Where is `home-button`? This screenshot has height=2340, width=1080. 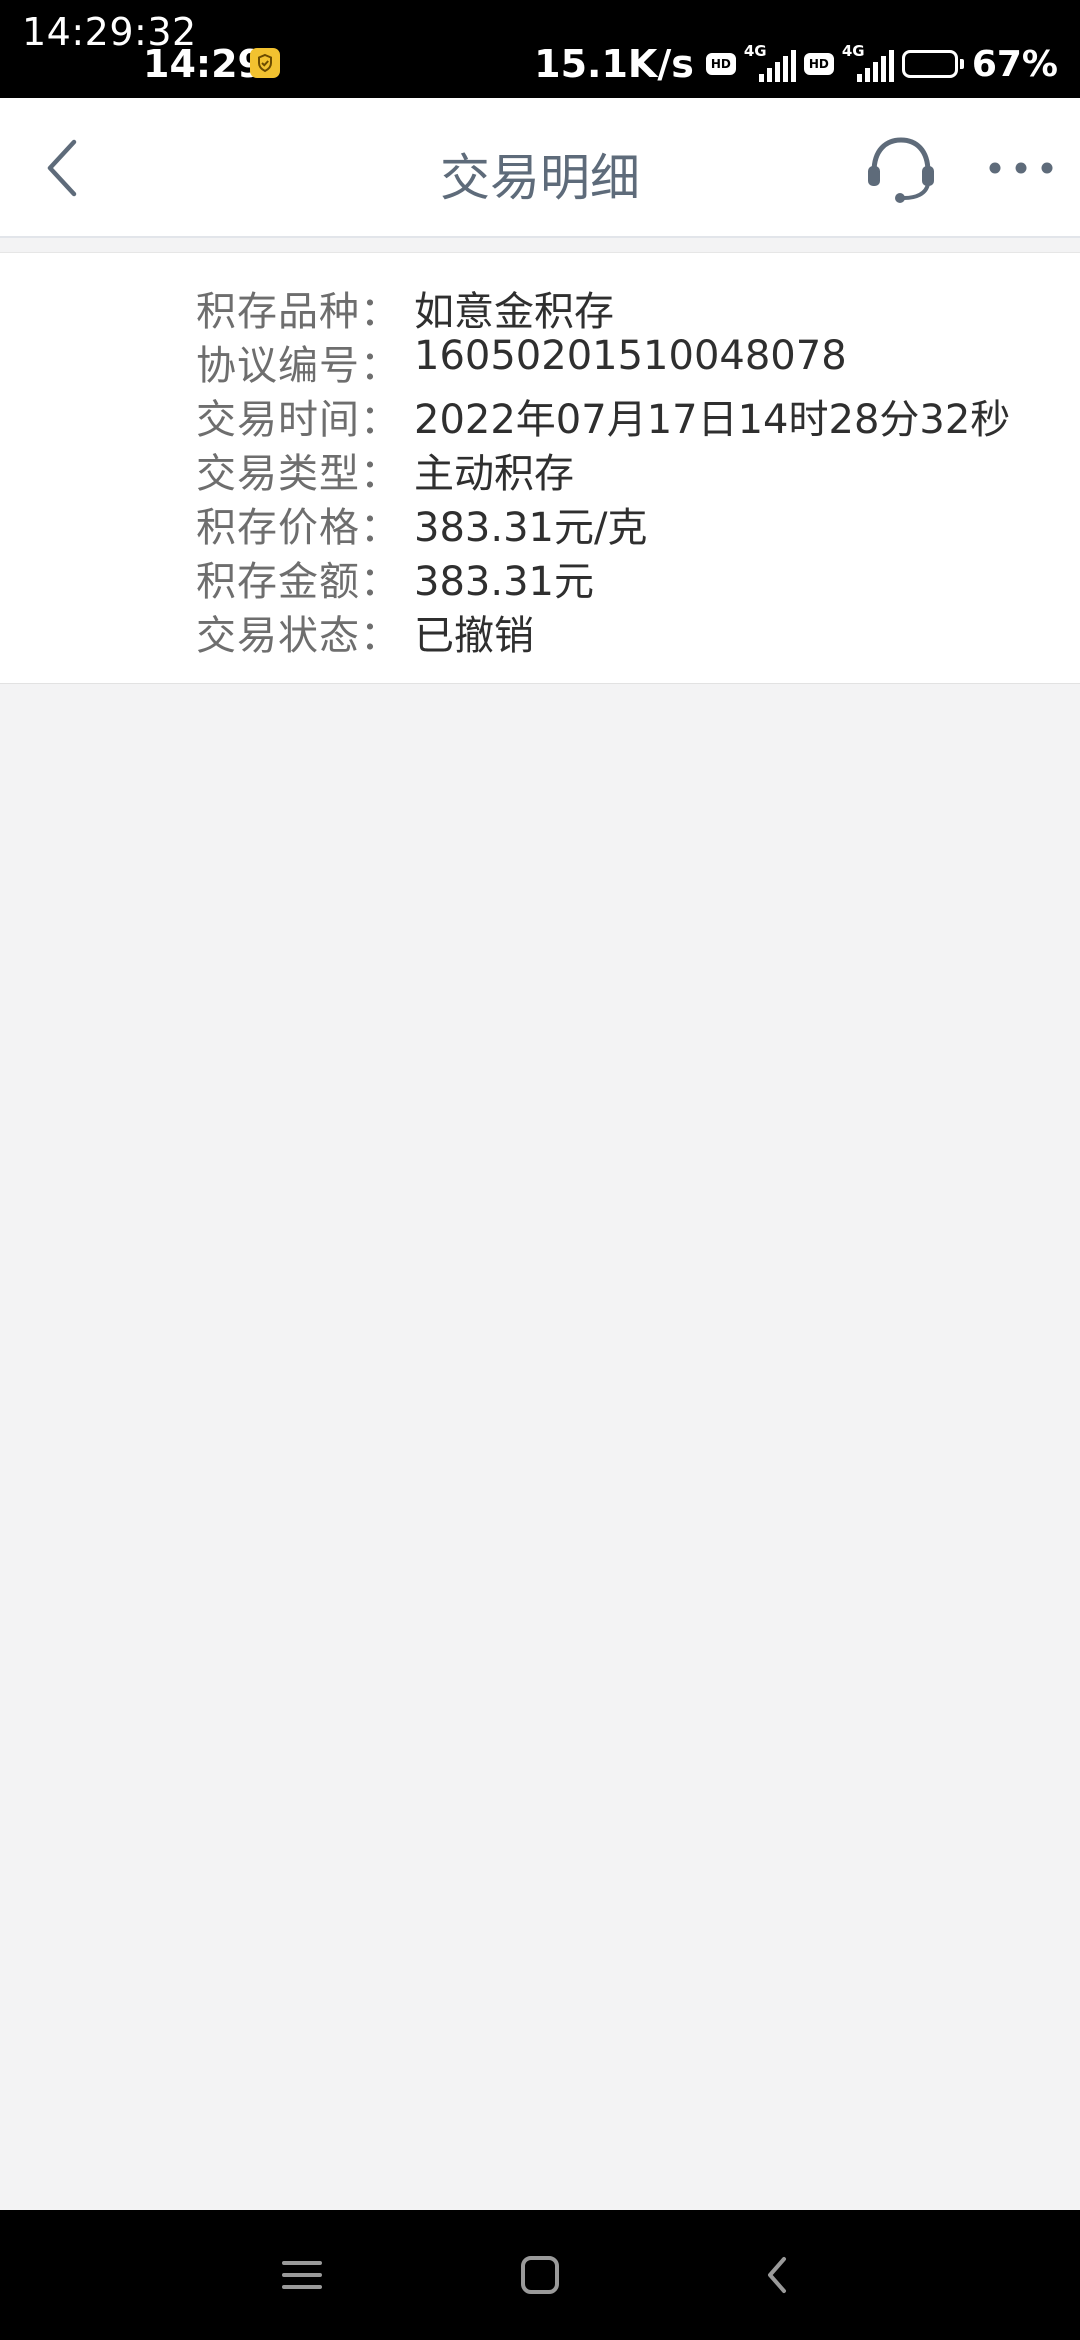 home-button is located at coordinates (540, 2275).